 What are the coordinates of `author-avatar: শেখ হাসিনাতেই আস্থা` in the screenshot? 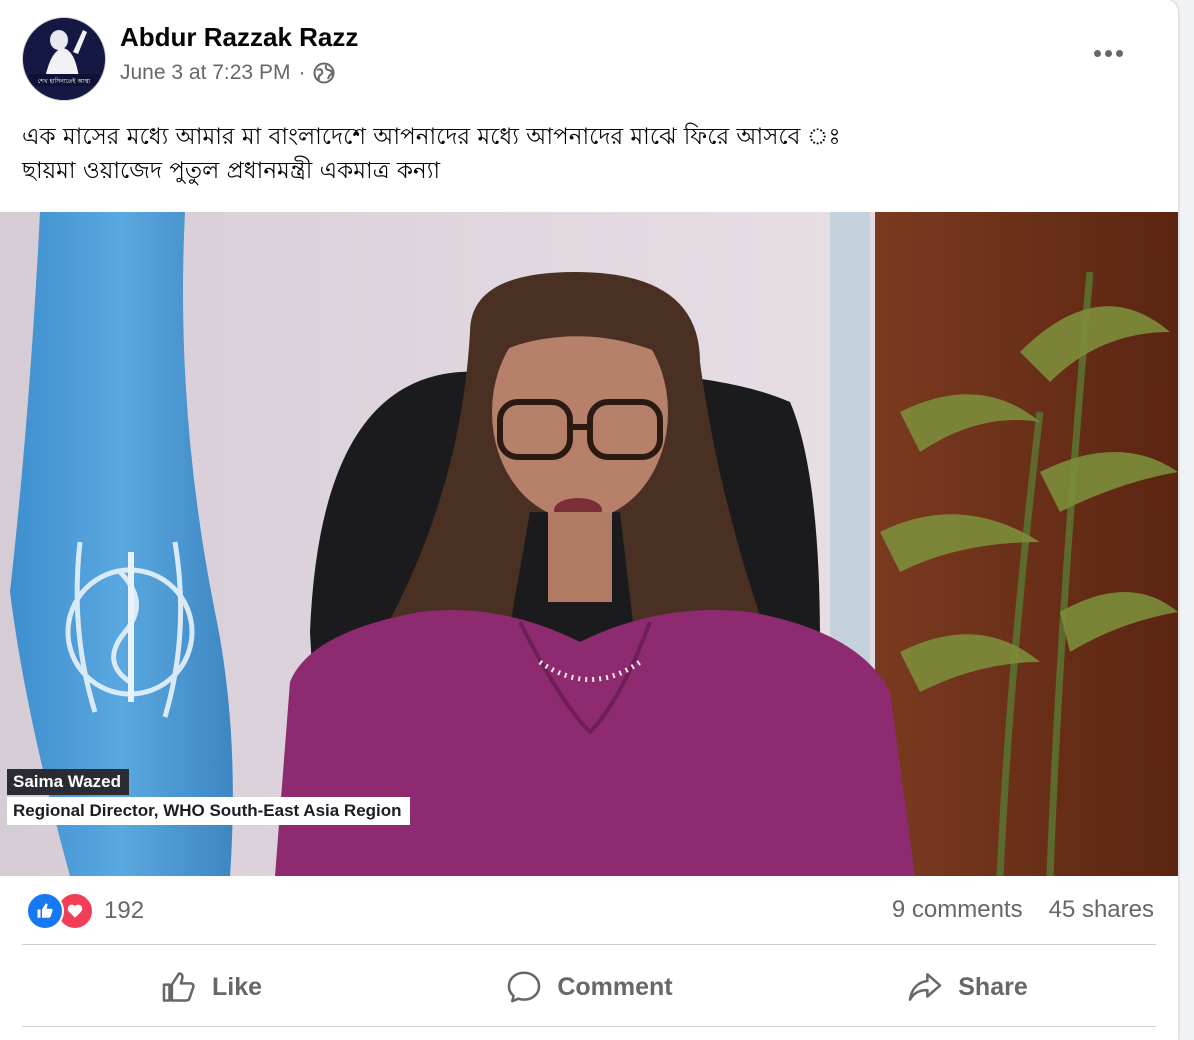 It's located at (64, 59).